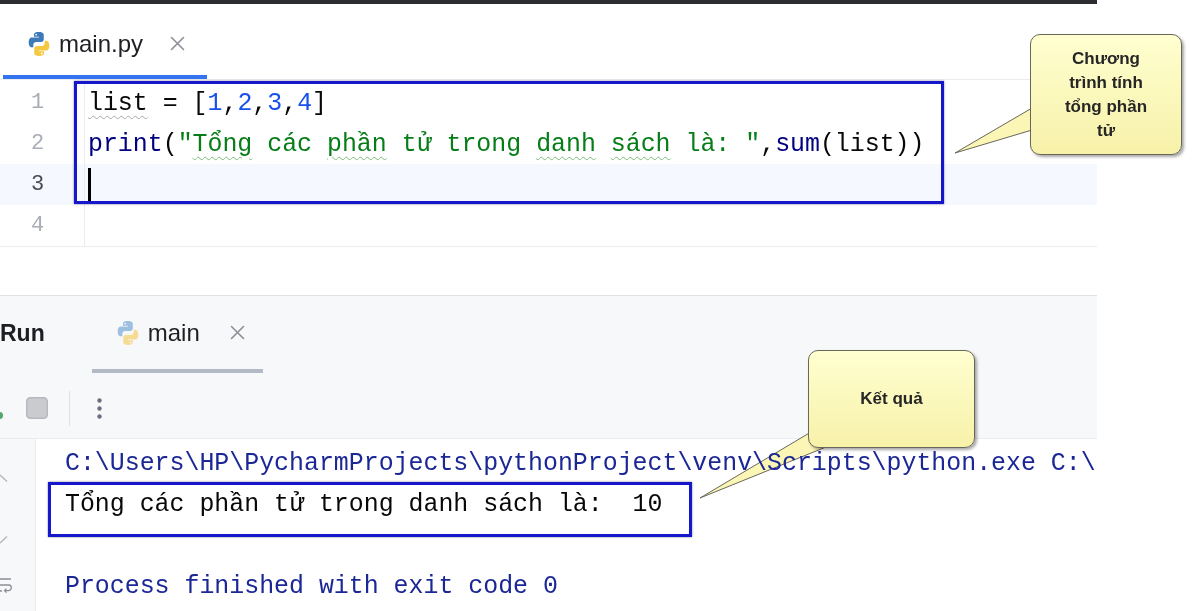 Image resolution: width=1194 pixels, height=611 pixels. I want to click on callout-note: Kết quả, so click(891, 399).